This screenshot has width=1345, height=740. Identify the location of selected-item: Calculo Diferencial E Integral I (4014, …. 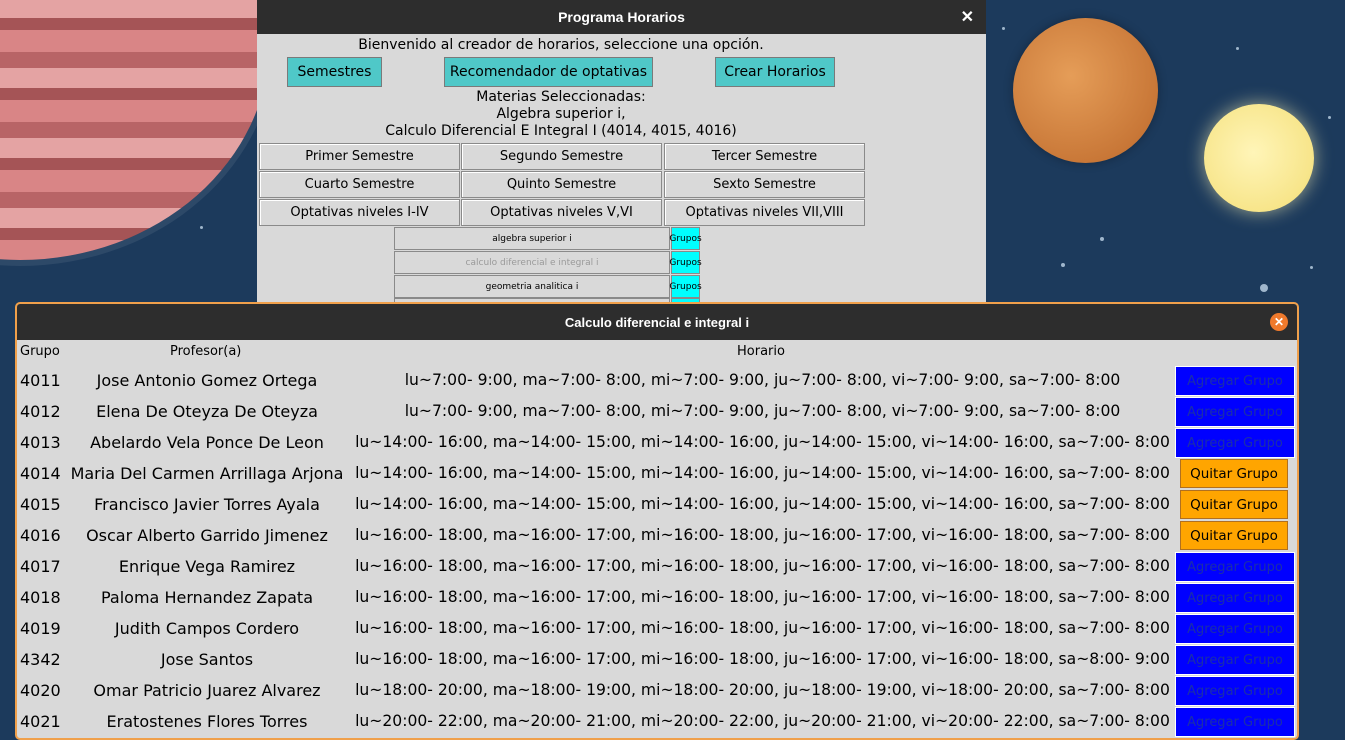
(561, 131).